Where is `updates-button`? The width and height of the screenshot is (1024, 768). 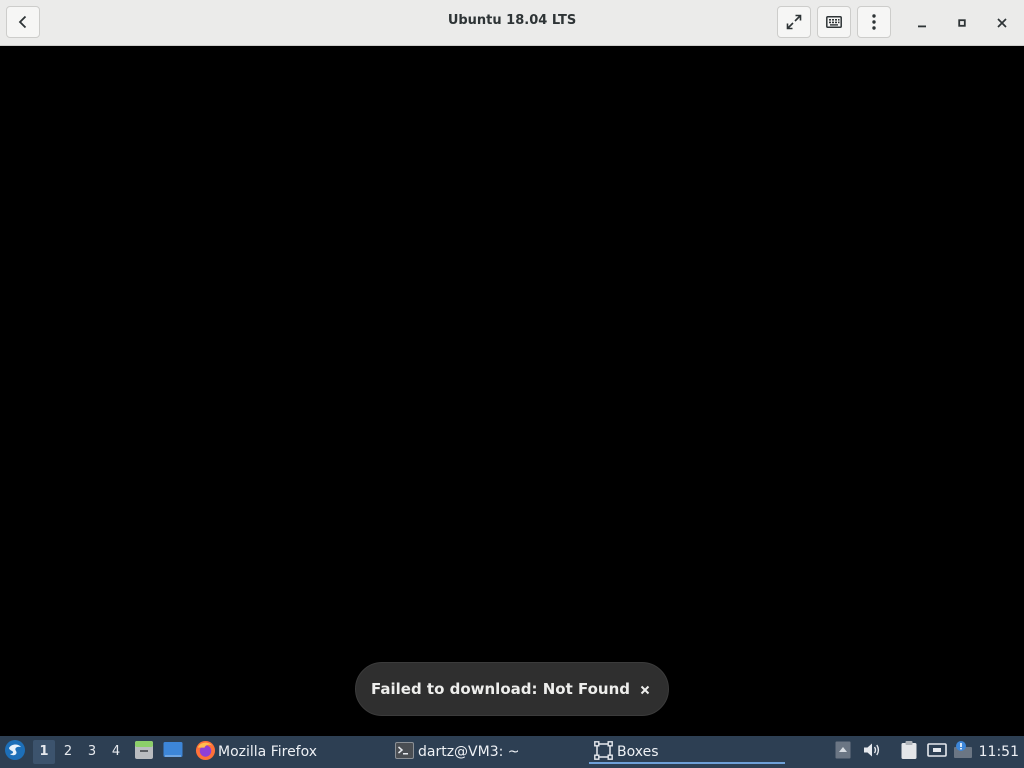
updates-button is located at coordinates (963, 752).